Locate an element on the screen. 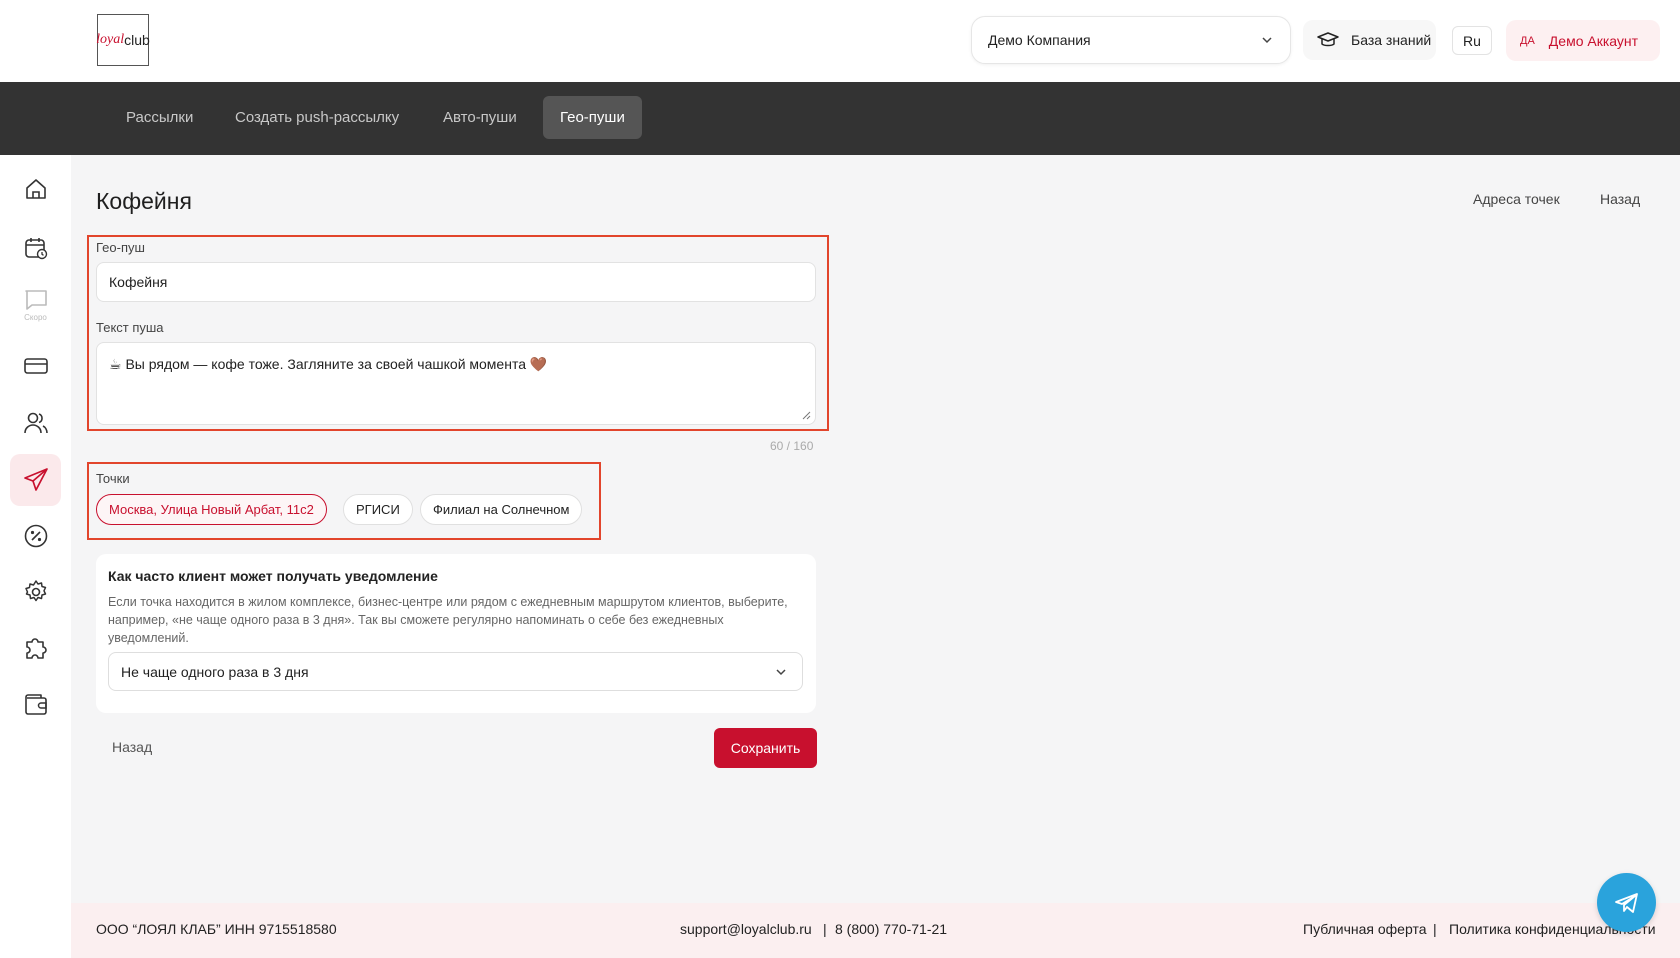 The width and height of the screenshot is (1680, 958). sidebar-item-clients is located at coordinates (35, 423).